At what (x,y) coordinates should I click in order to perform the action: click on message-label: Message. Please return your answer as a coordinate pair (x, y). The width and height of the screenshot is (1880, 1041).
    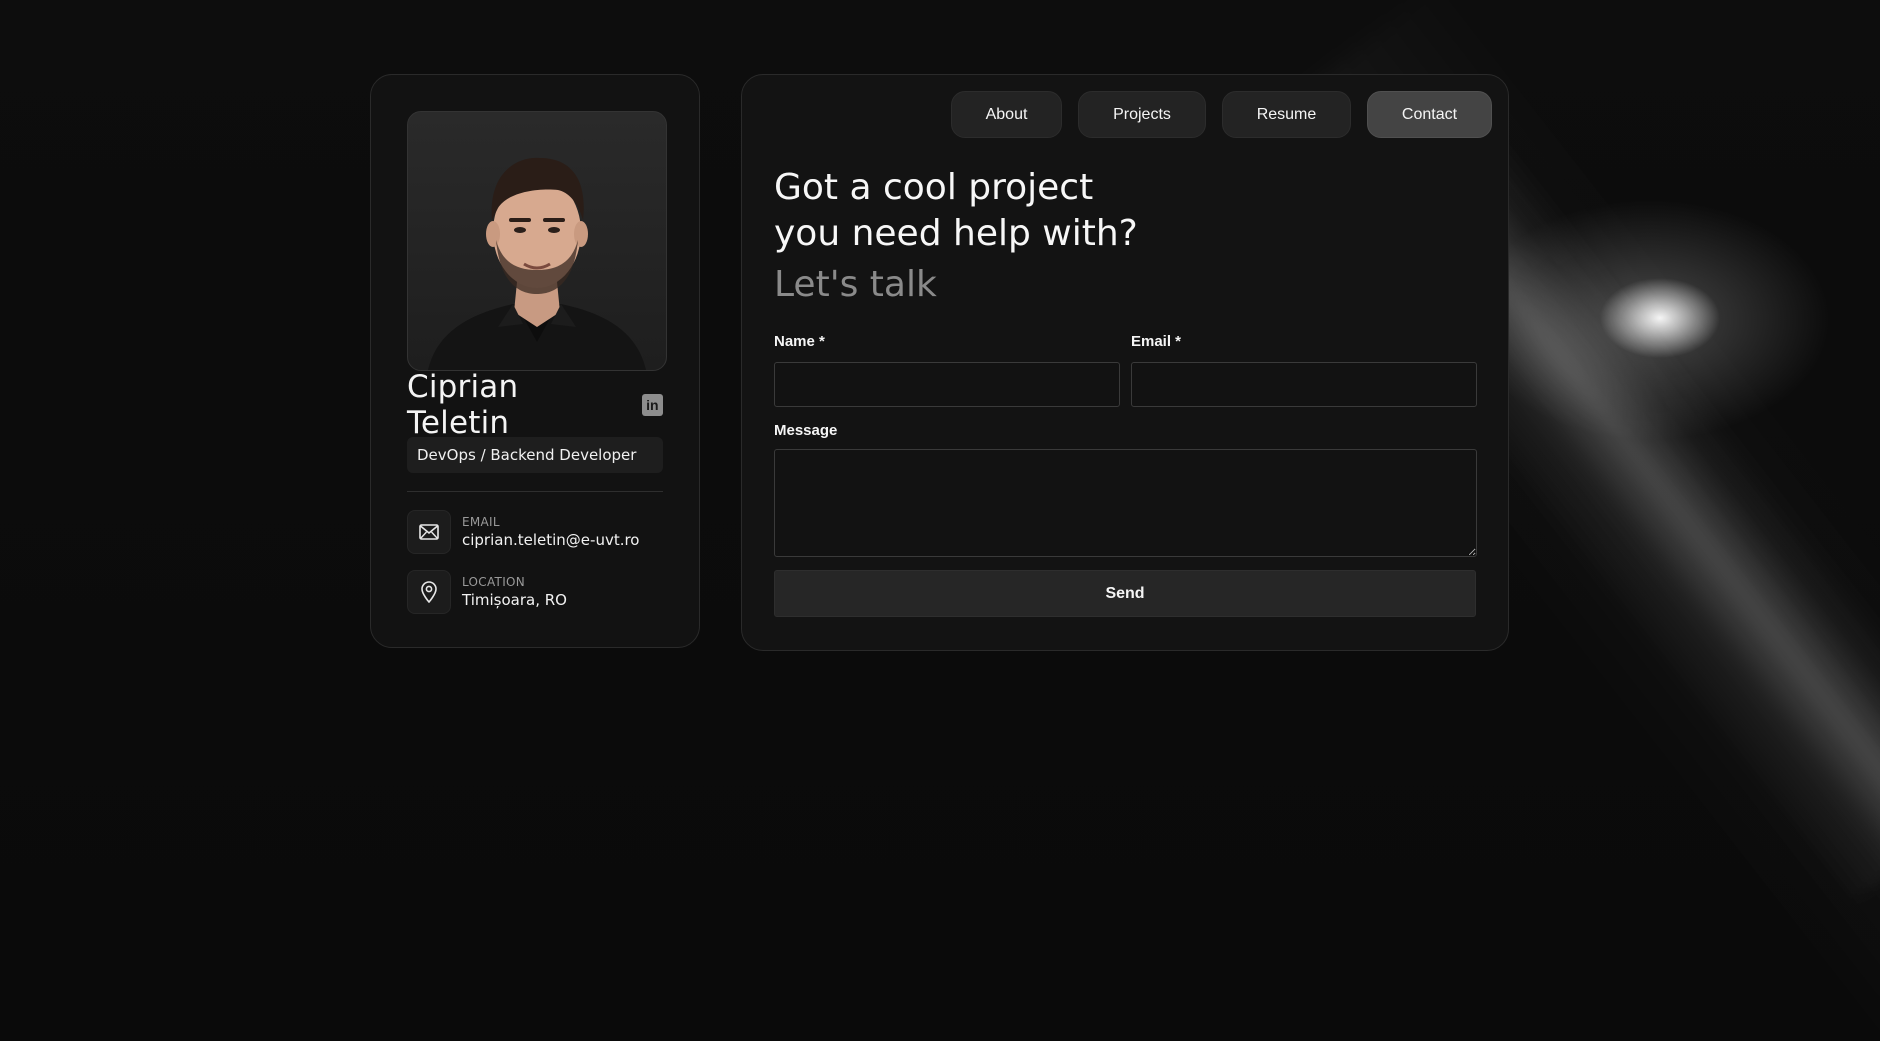
    Looking at the image, I should click on (806, 430).